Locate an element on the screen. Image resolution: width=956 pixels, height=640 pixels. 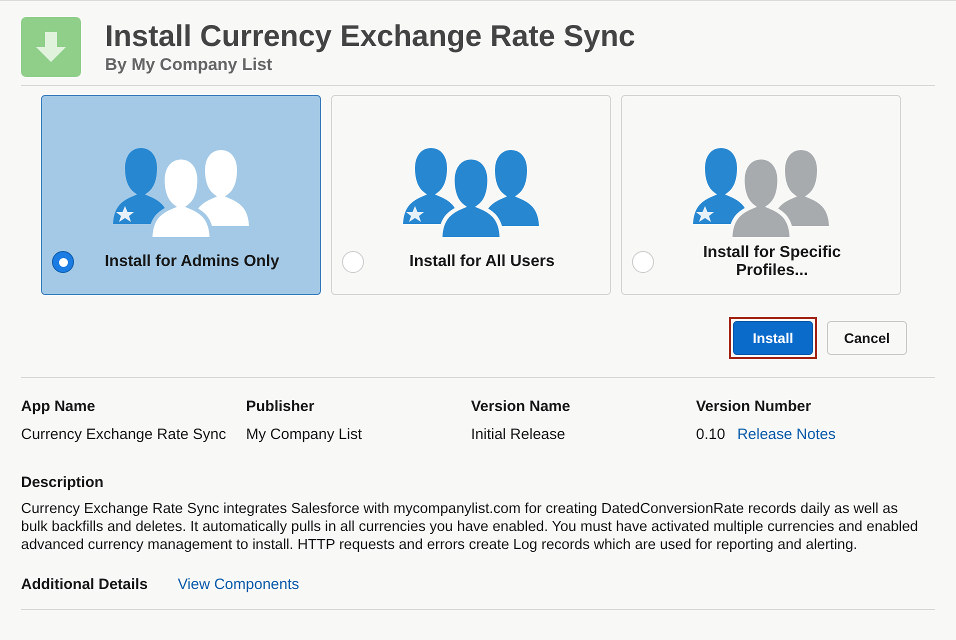
option-label: Install for Admins Only is located at coordinates (192, 262).